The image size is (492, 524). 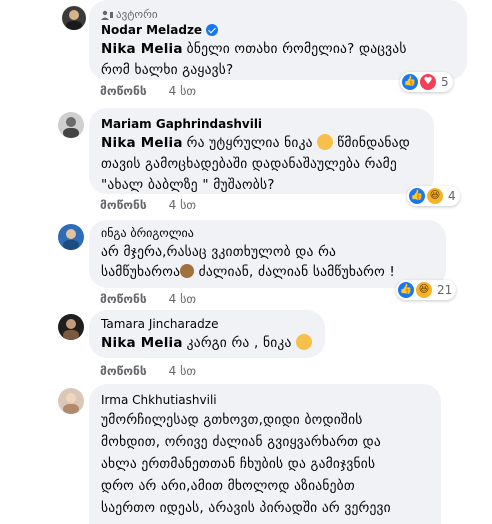 What do you see at coordinates (232, 420) in the screenshot?
I see `comment-line: უმორჩილესად გთხოვთ,დიდი ბოდიშის` at bounding box center [232, 420].